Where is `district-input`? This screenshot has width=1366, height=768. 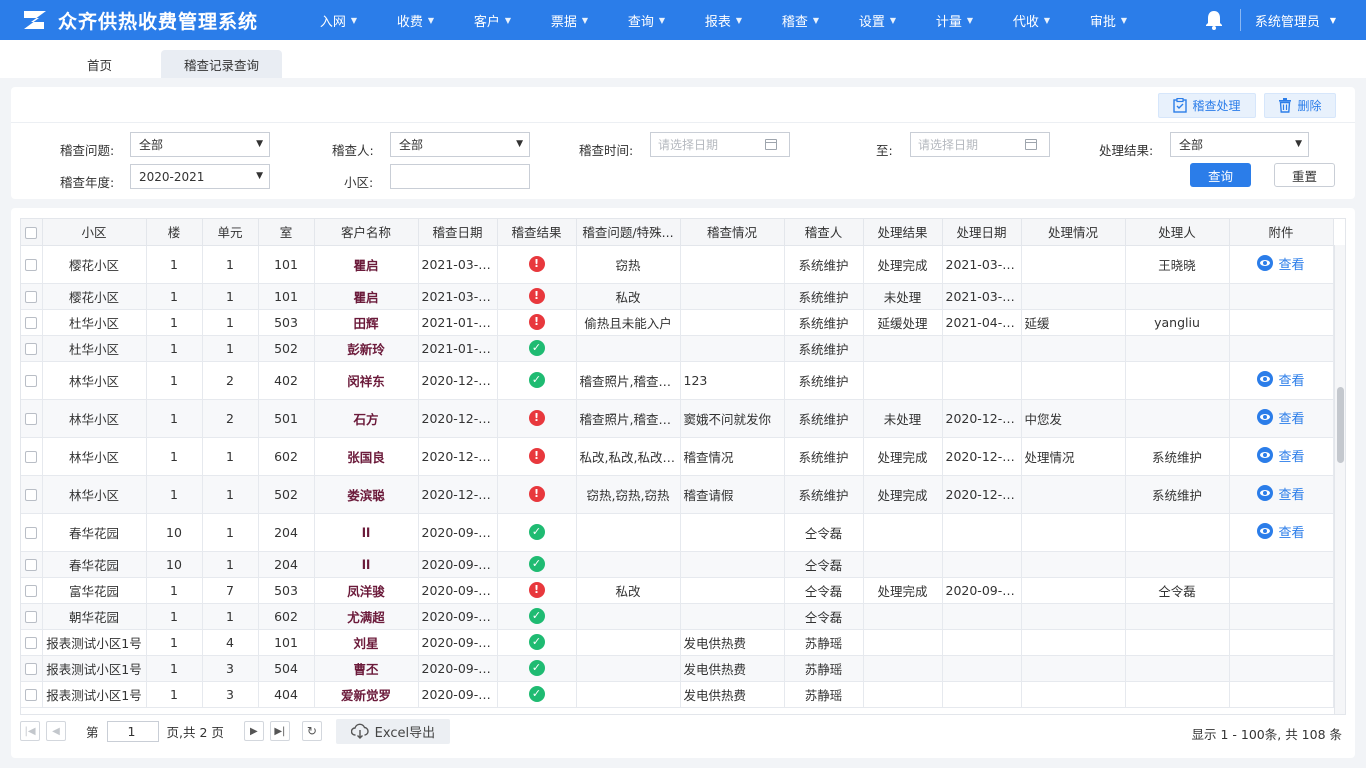 district-input is located at coordinates (460, 176).